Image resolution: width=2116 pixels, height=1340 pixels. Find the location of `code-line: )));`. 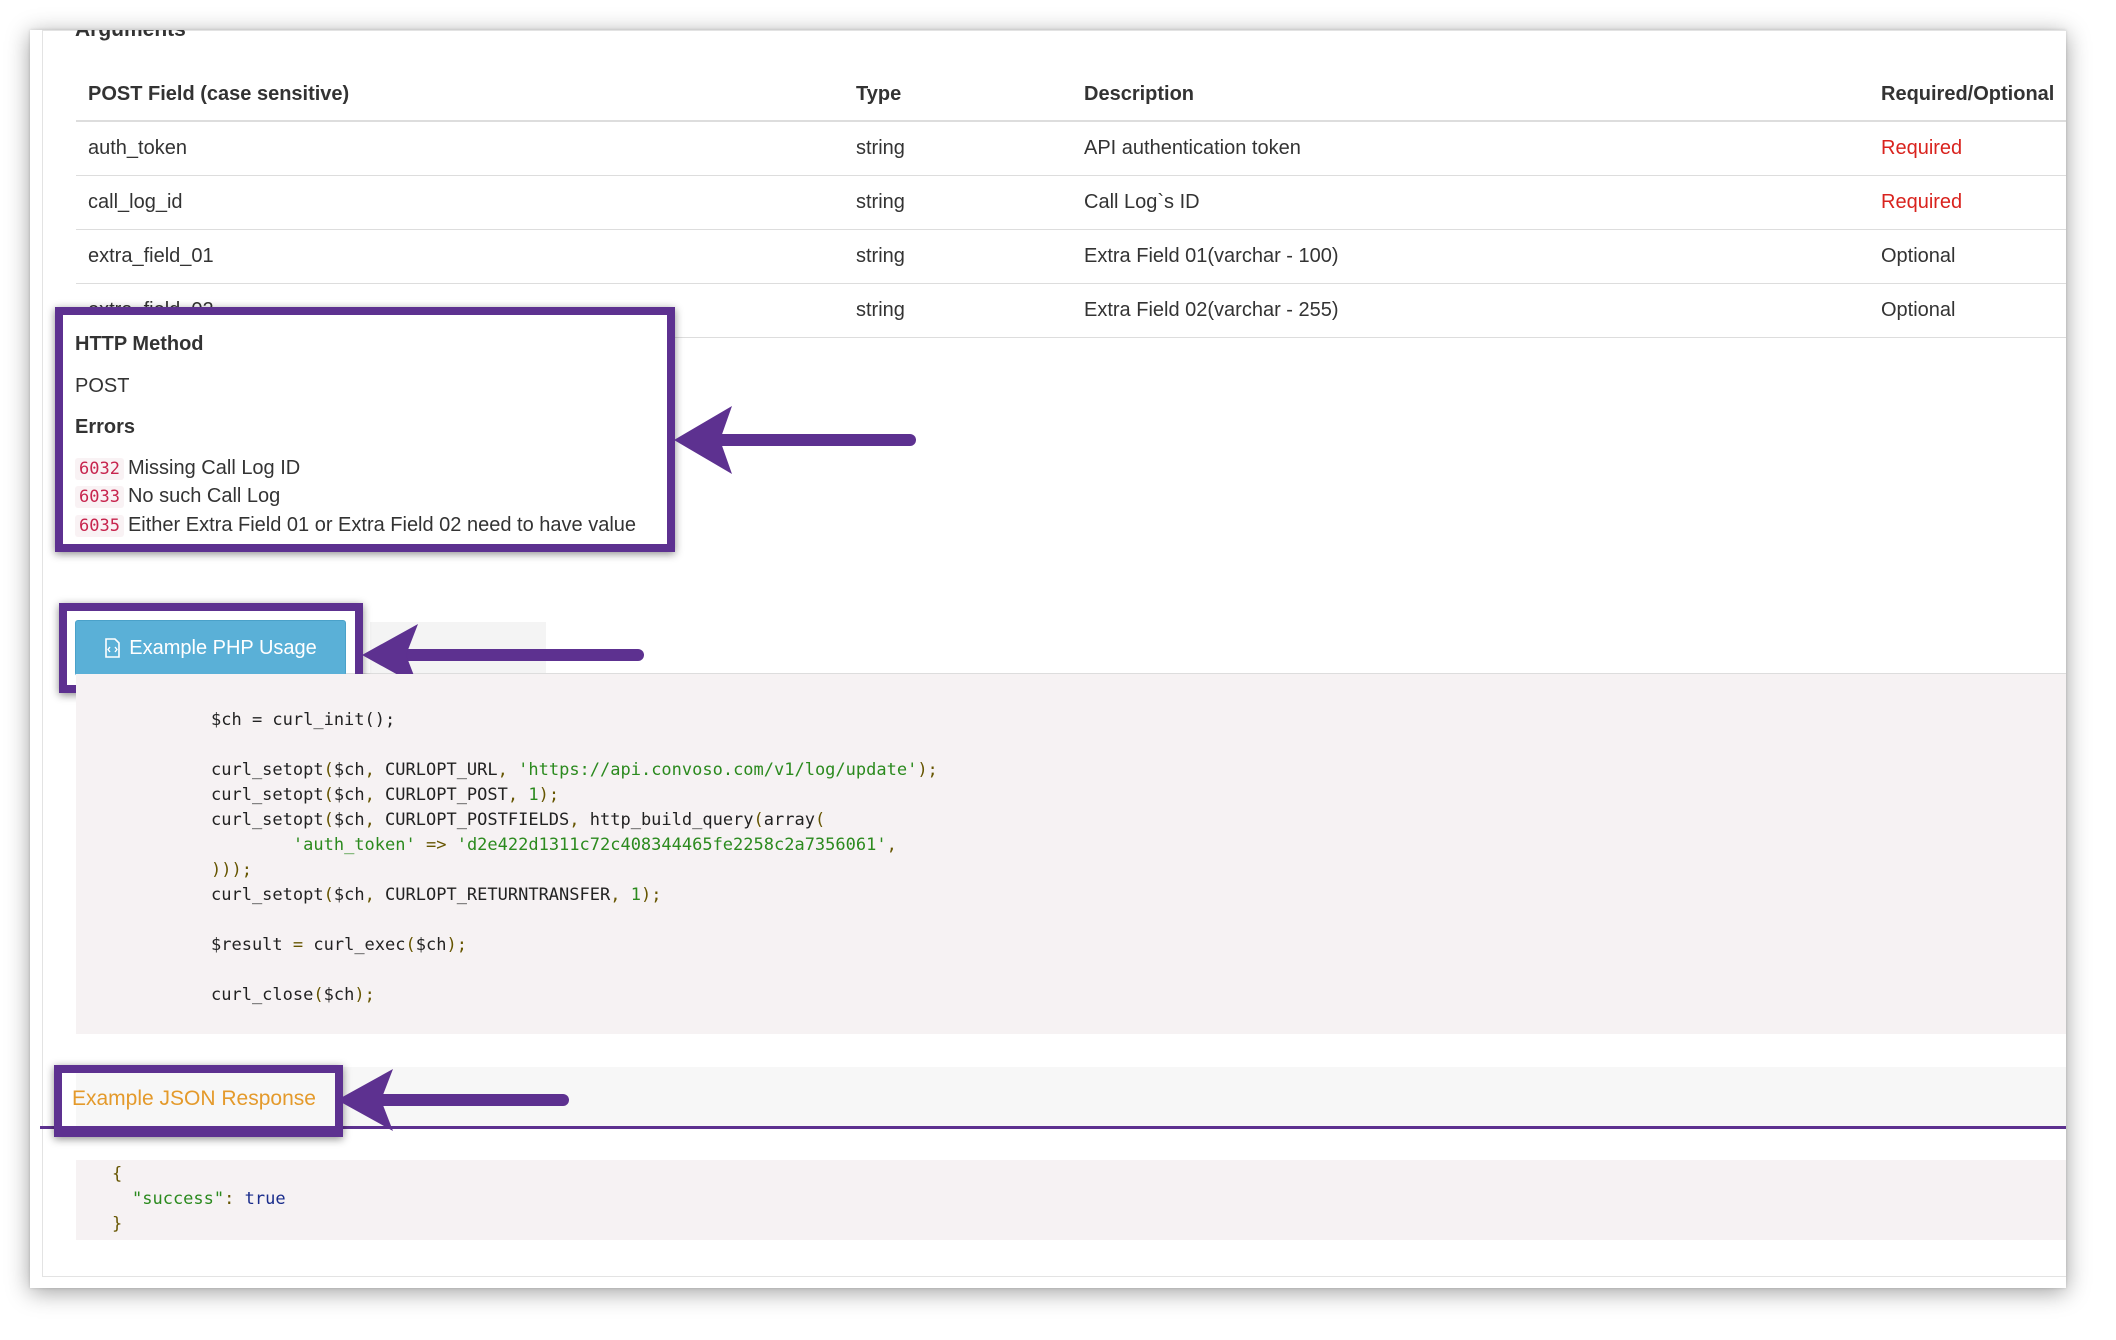

code-line: ))); is located at coordinates (231, 870).